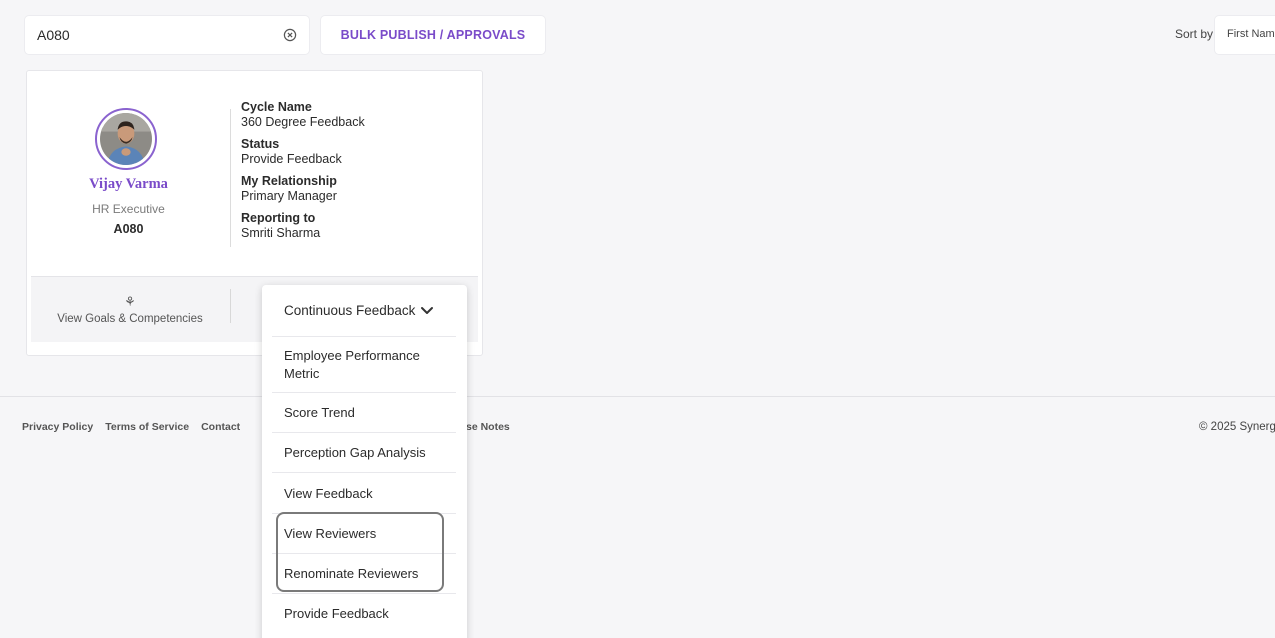 This screenshot has height=638, width=1275. What do you see at coordinates (128, 184) in the screenshot?
I see `employee-name: Vijay Varma` at bounding box center [128, 184].